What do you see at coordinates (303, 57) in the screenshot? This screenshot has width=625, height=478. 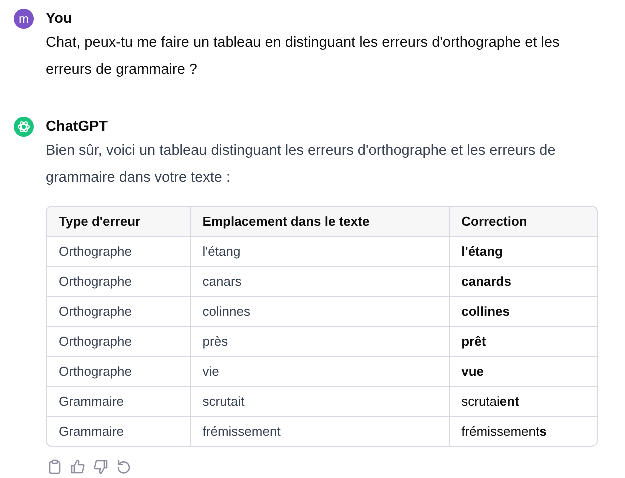 I see `message-text: Chat, peux-tu me faire un tableau en distinguant les erreurs d'orthographe et les erreurs de grammaire ?` at bounding box center [303, 57].